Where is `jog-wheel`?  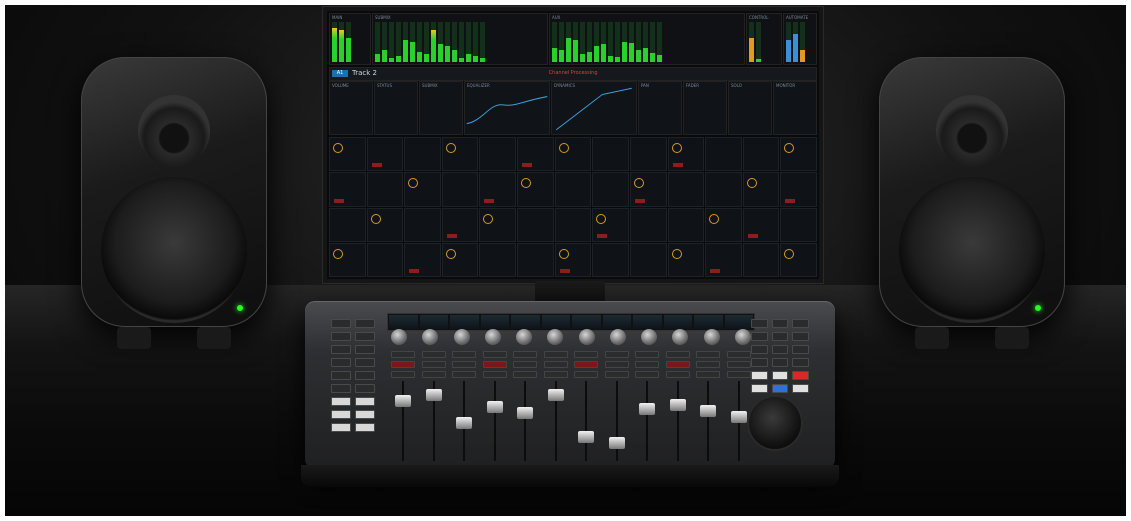
jog-wheel is located at coordinates (775, 423).